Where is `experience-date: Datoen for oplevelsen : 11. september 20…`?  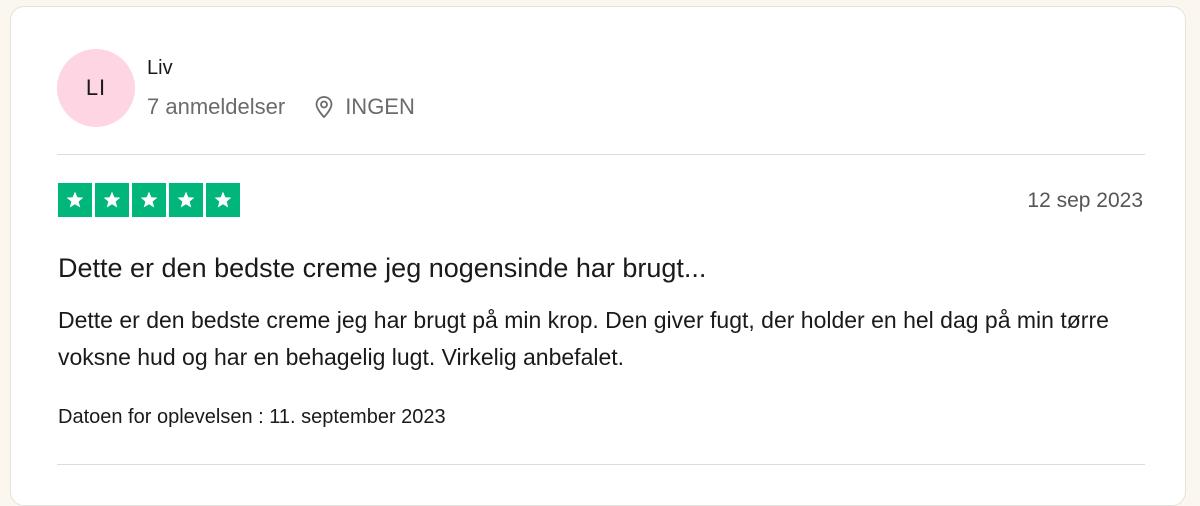
experience-date: Datoen for oplevelsen : 11. september 20… is located at coordinates (252, 417).